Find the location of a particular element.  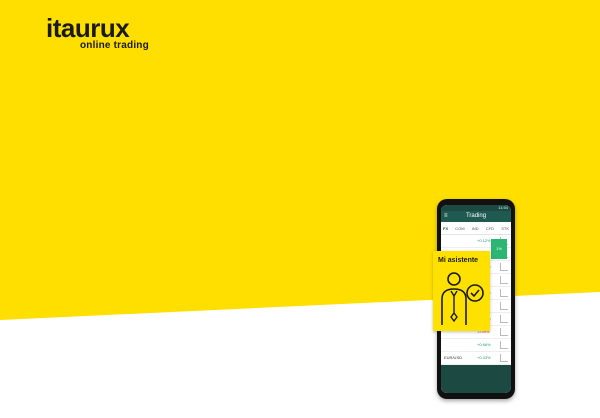

menu-icon: ≡ is located at coordinates (446, 216).